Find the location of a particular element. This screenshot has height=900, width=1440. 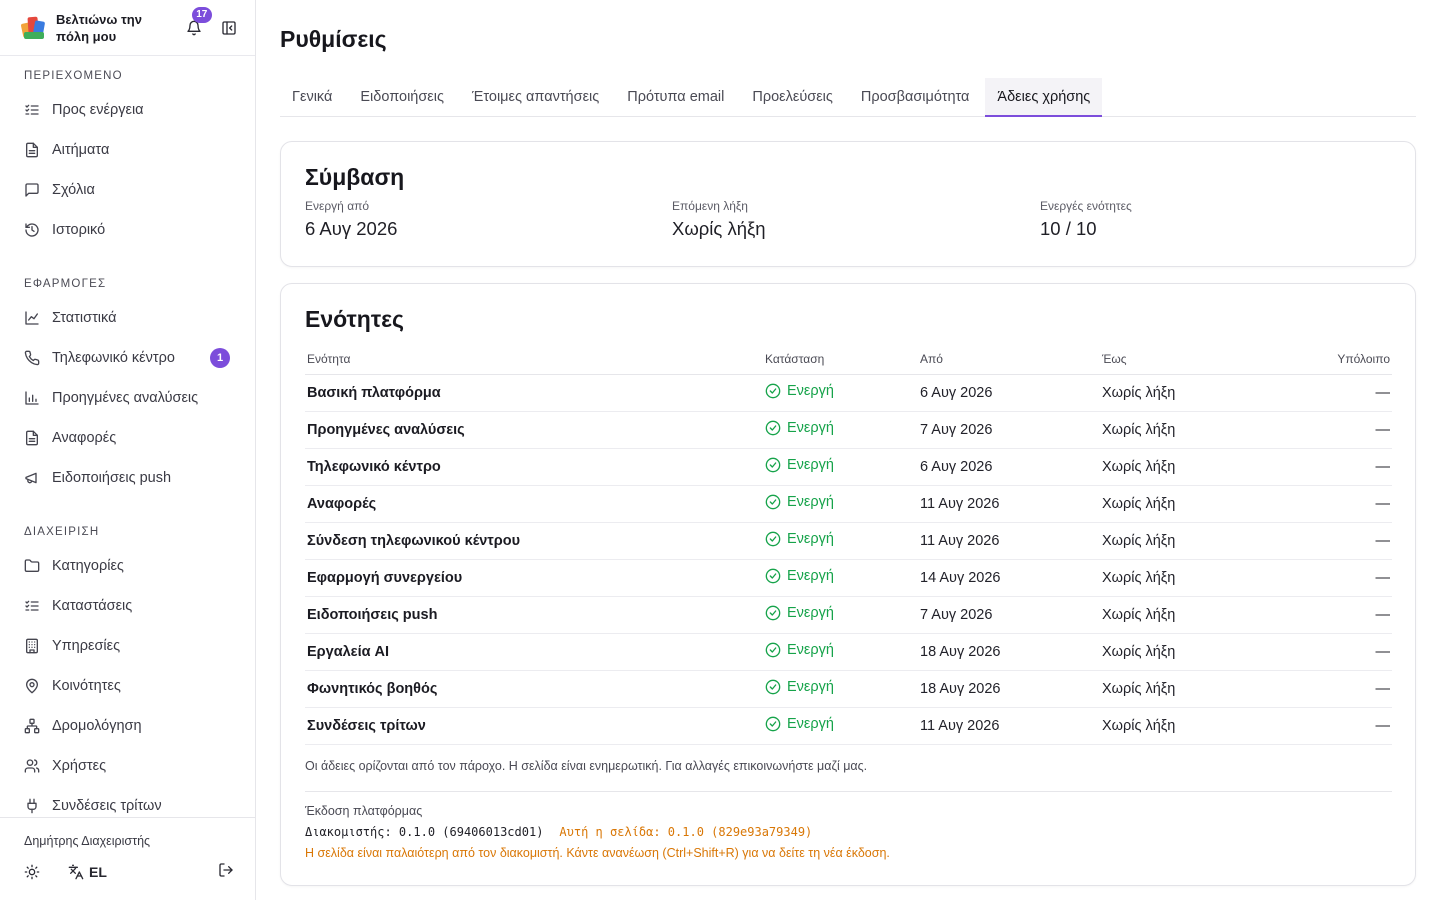

sidebar-item-label: Χρήστες is located at coordinates (79, 766).